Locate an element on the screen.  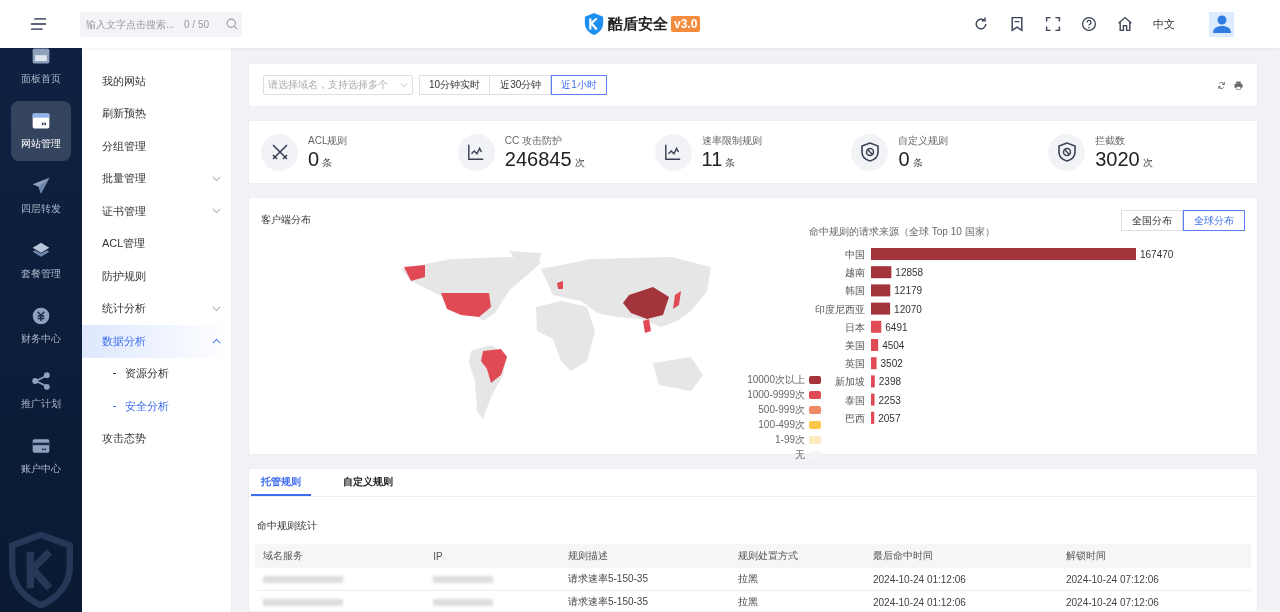
value-label: 12179 is located at coordinates (908, 291).